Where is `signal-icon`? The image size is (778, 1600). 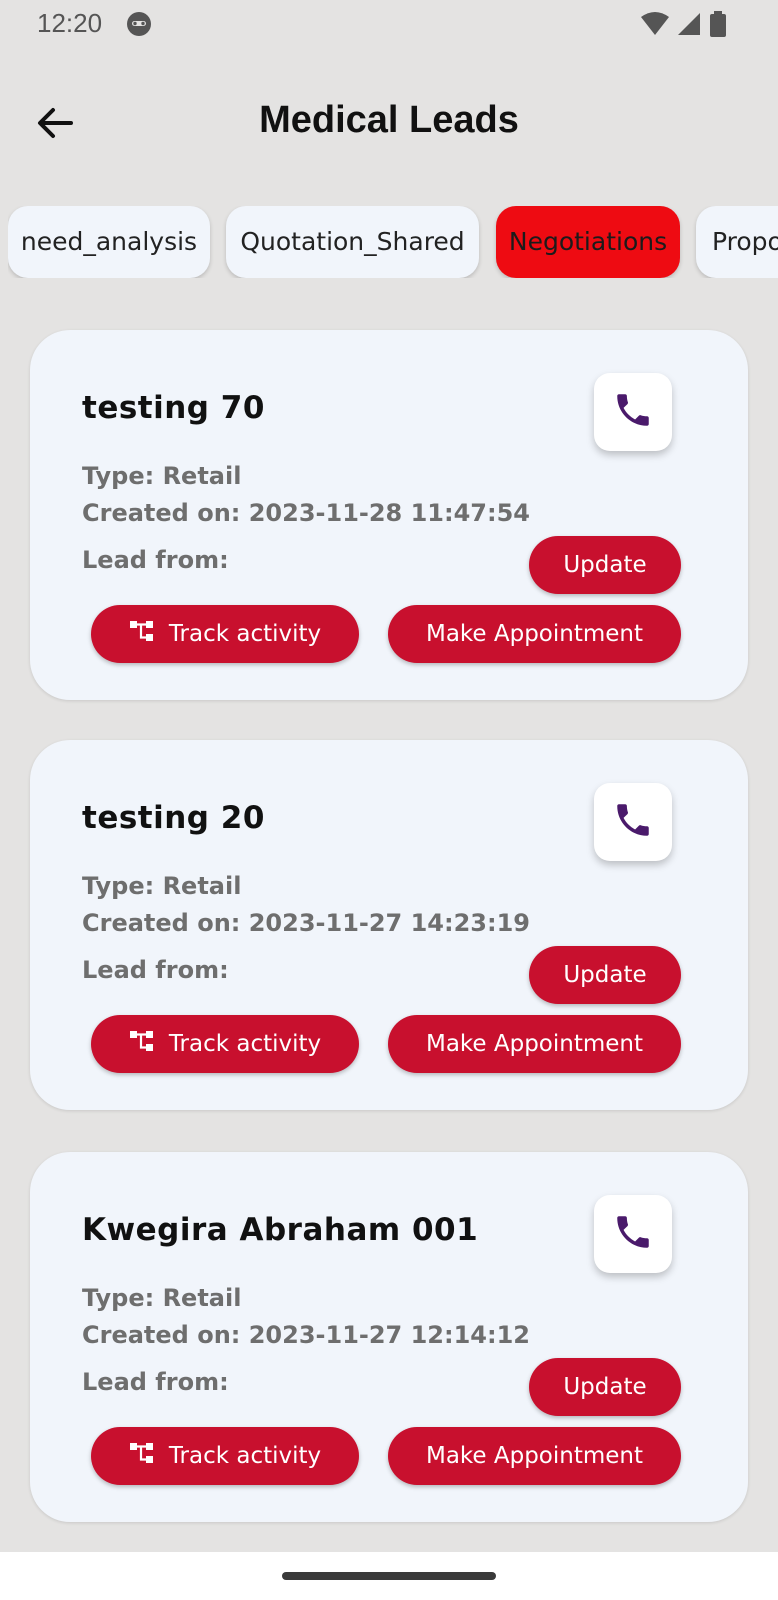
signal-icon is located at coordinates (689, 26).